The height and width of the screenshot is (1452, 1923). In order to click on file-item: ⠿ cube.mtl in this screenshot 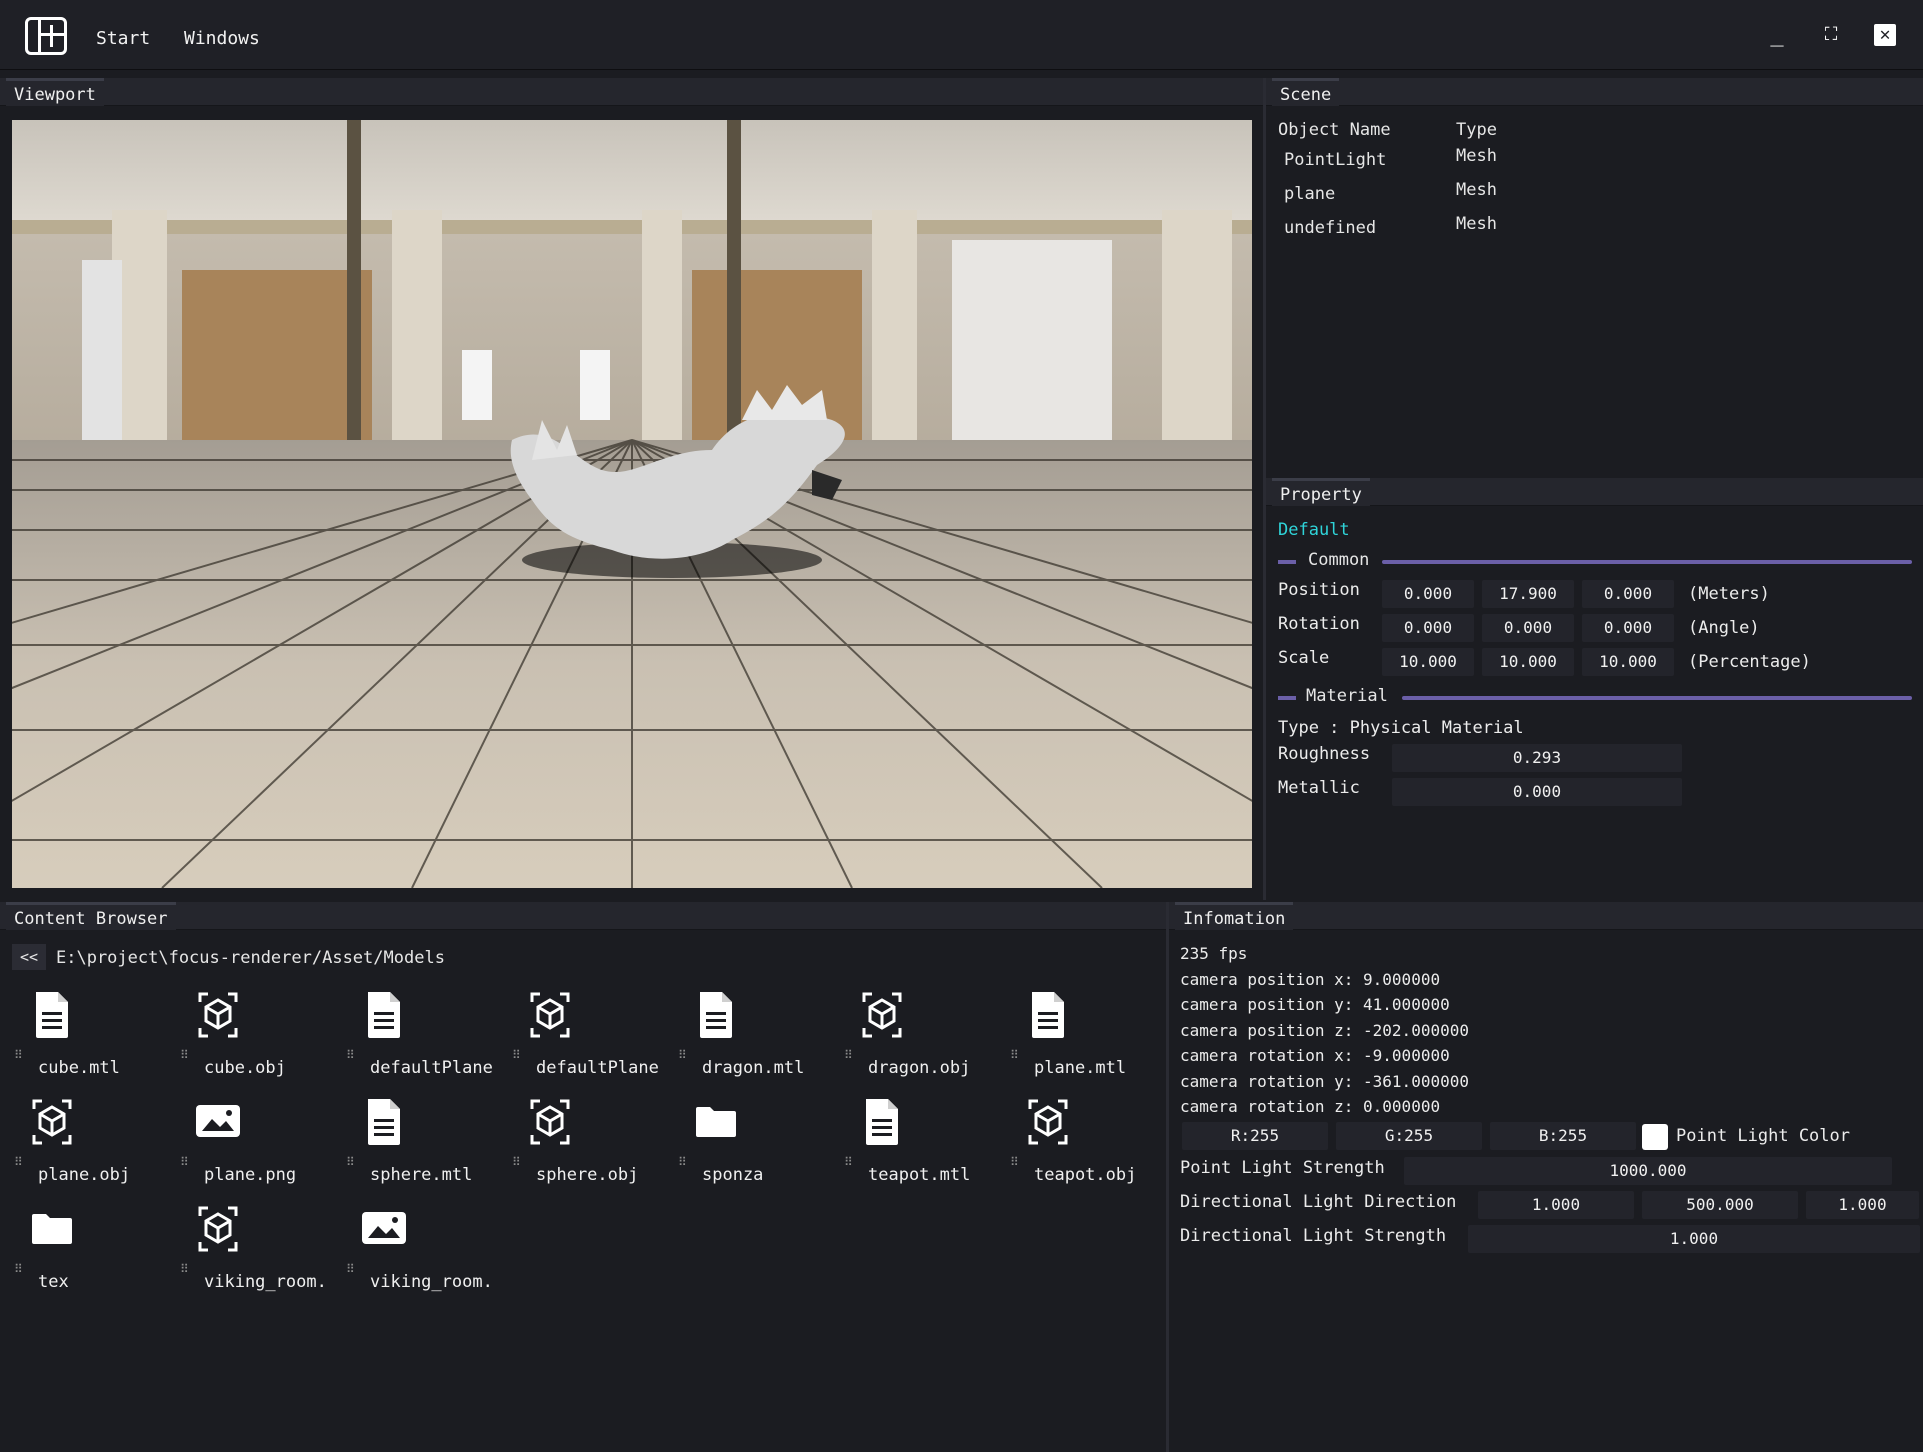, I will do `click(92, 1040)`.